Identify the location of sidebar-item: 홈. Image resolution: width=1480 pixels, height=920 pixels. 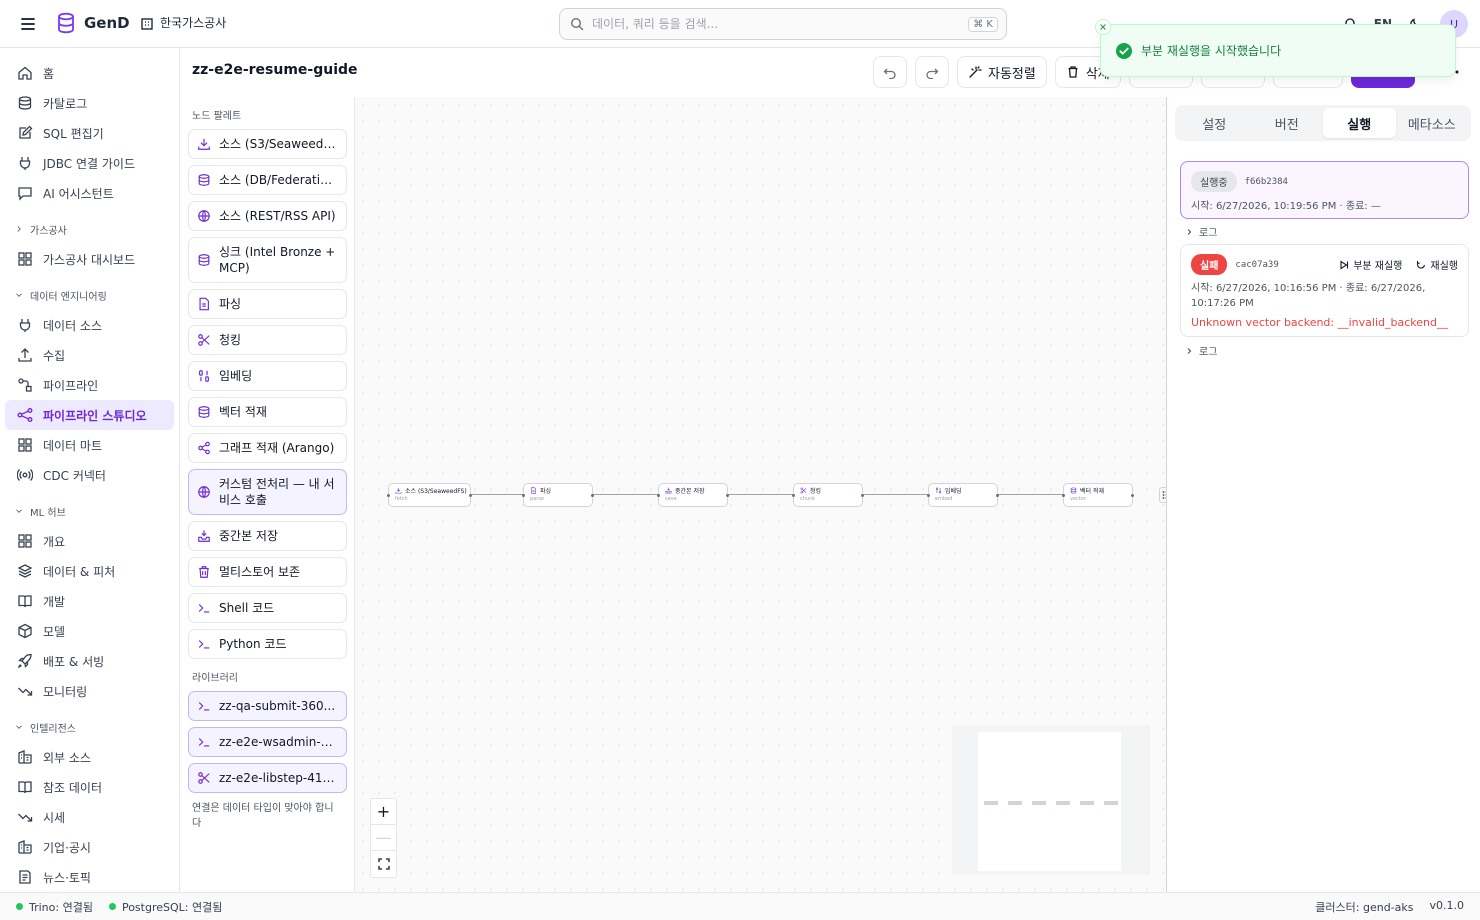
(89, 73).